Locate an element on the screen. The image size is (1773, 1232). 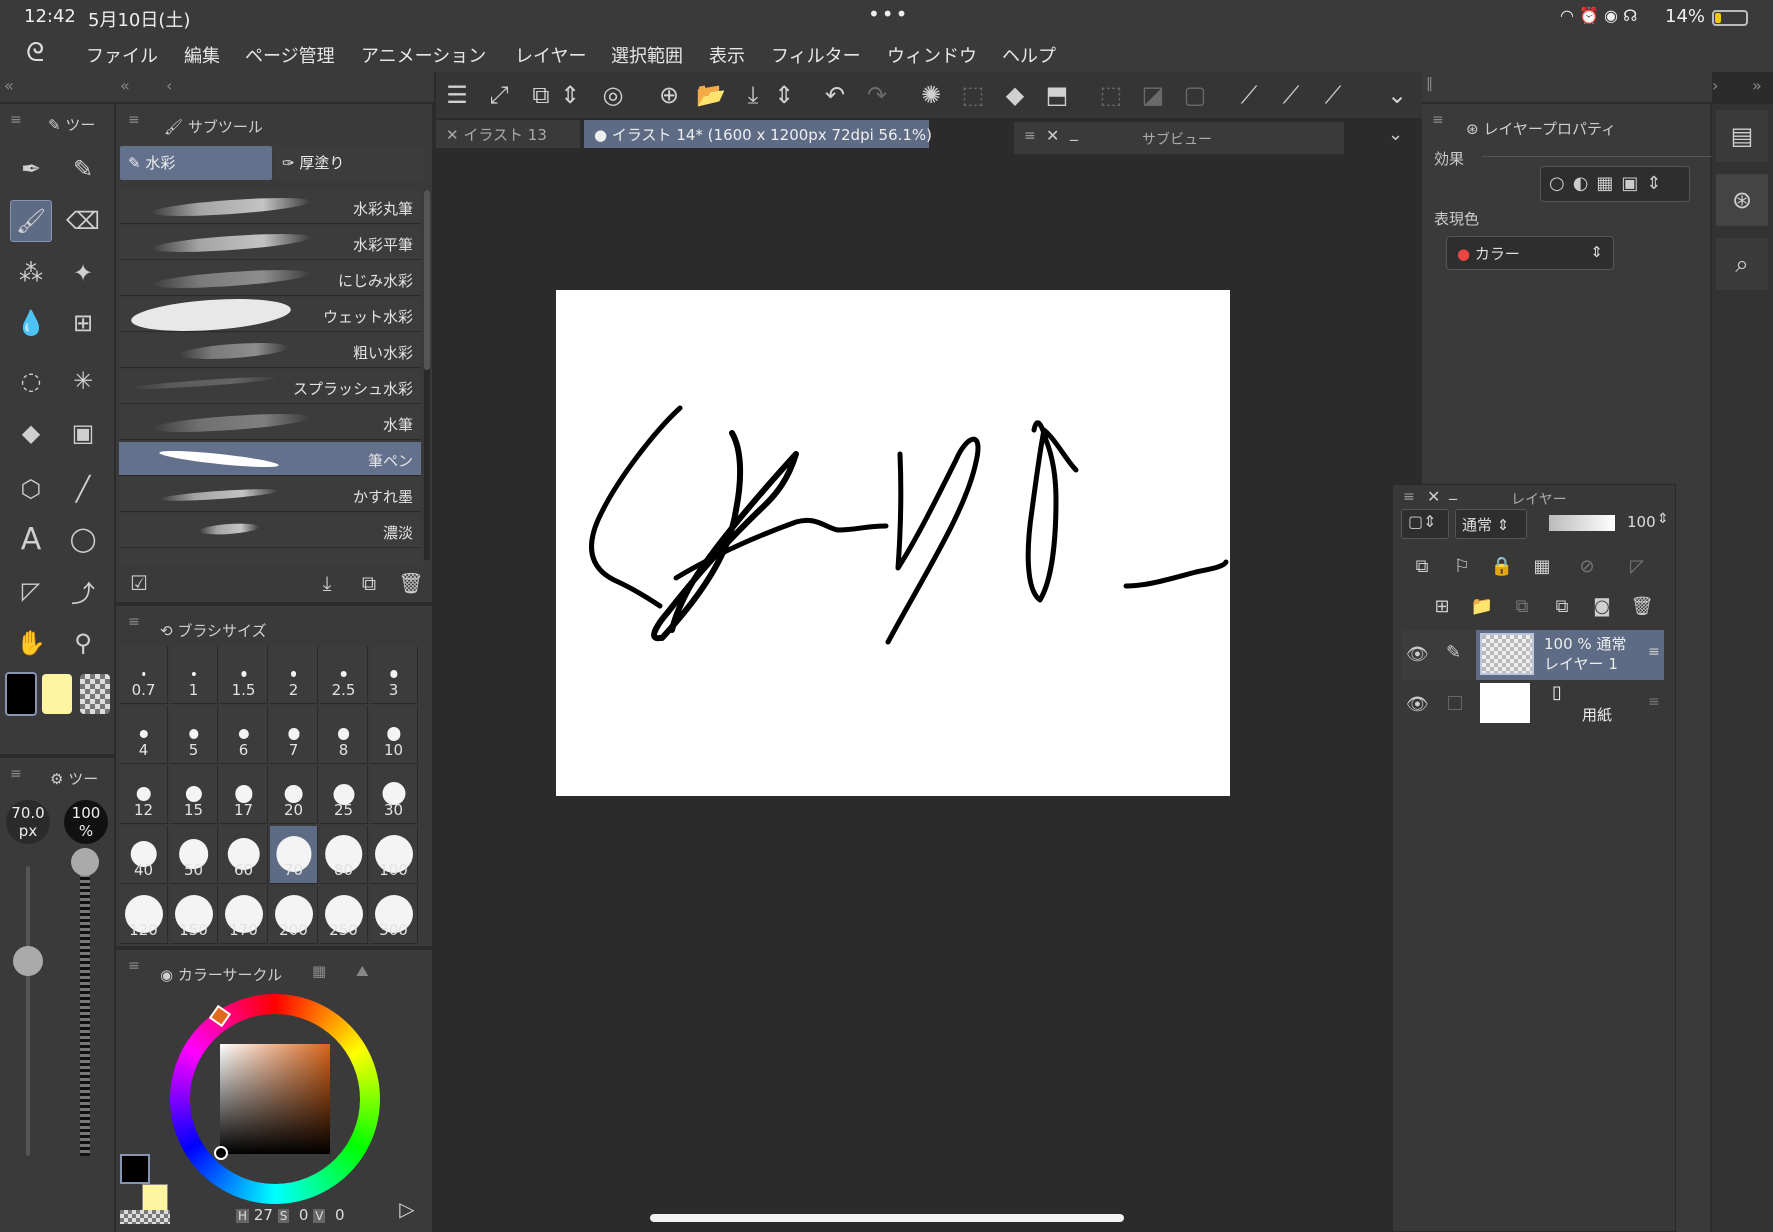
brush-item: 水彩丸筆 is located at coordinates (270, 207).